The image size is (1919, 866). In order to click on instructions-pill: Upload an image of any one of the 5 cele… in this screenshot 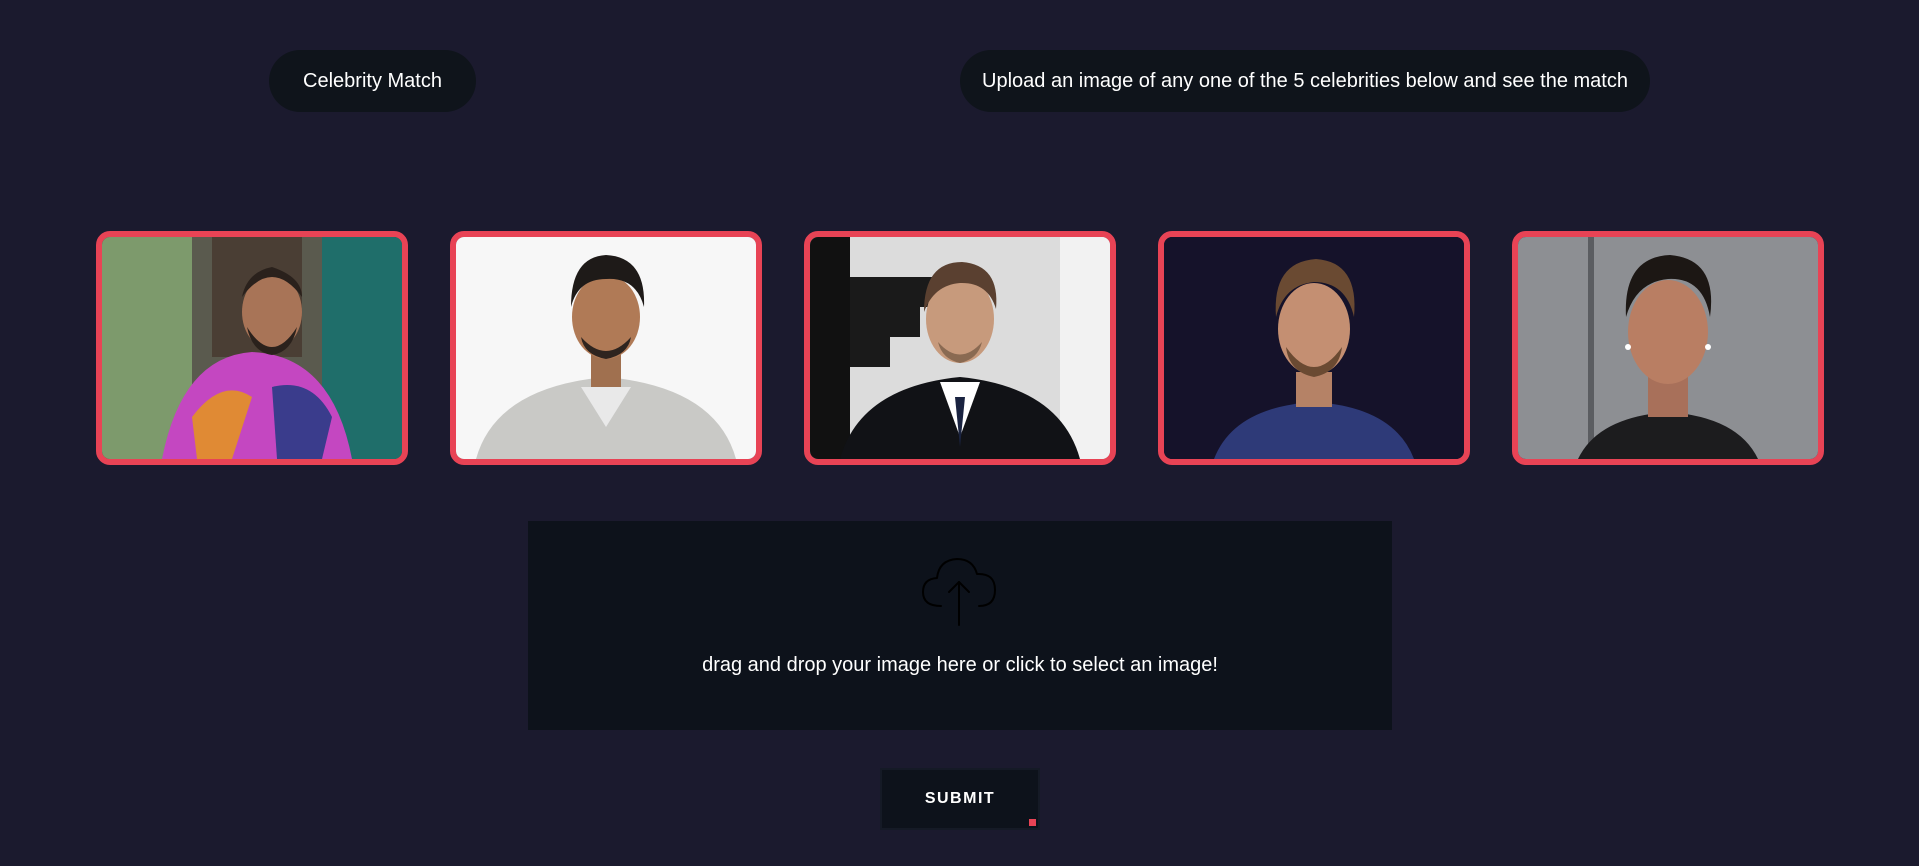, I will do `click(1305, 81)`.